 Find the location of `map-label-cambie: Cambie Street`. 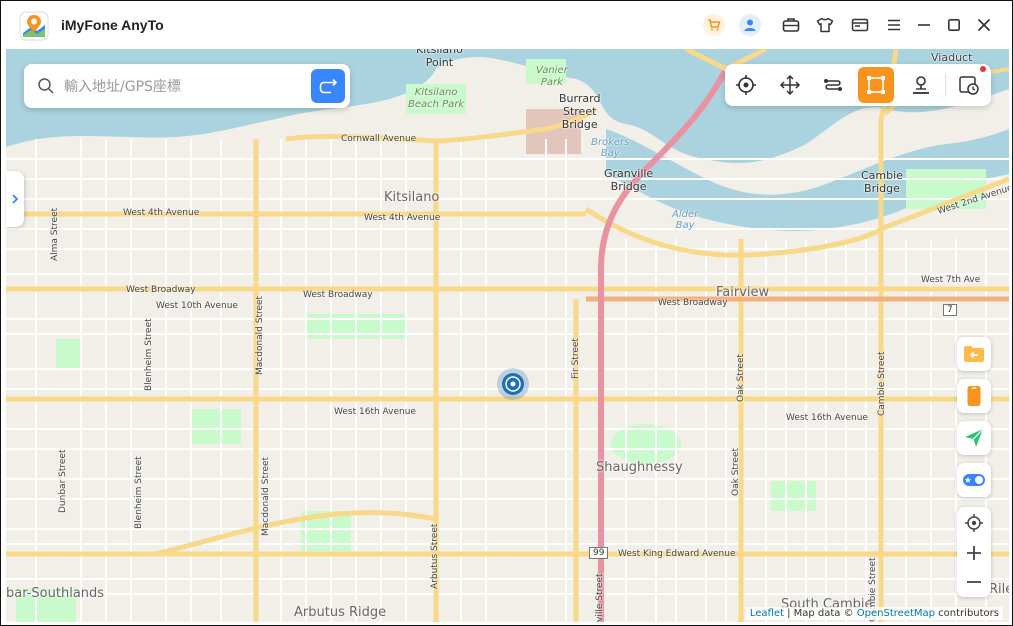

map-label-cambie: Cambie Street is located at coordinates (882, 383).